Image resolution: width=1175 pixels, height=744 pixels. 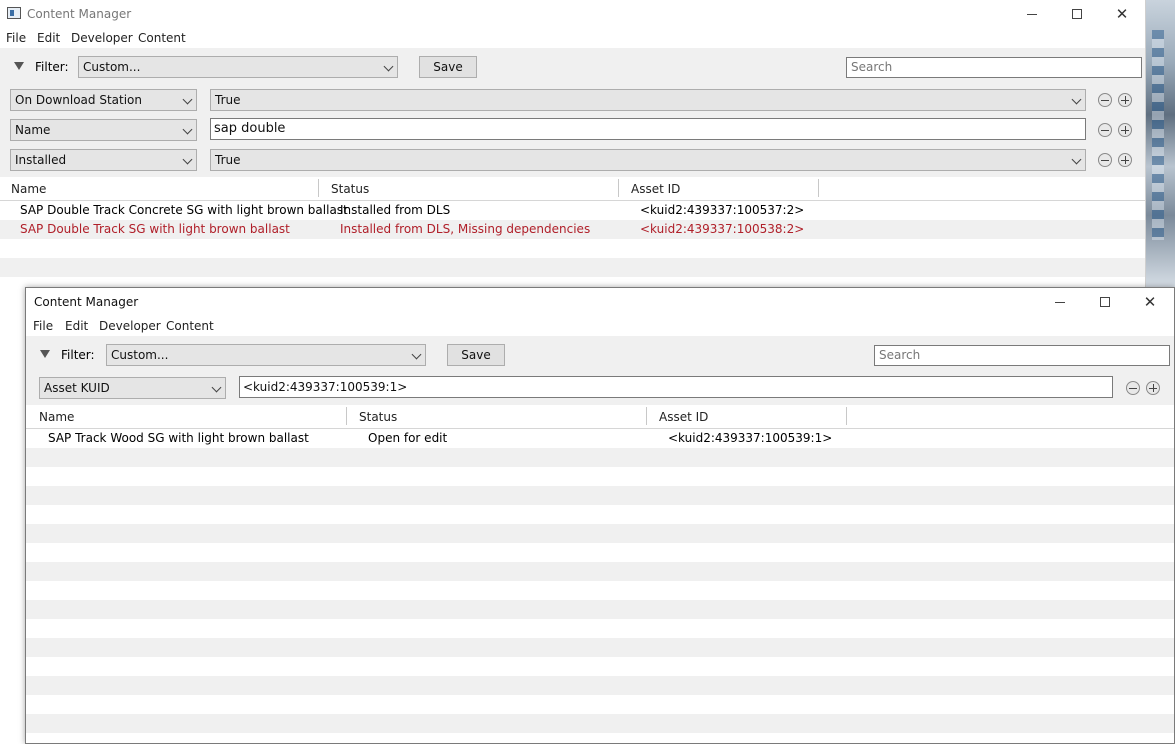 What do you see at coordinates (41, 160) in the screenshot?
I see `condition-field-value: Installed` at bounding box center [41, 160].